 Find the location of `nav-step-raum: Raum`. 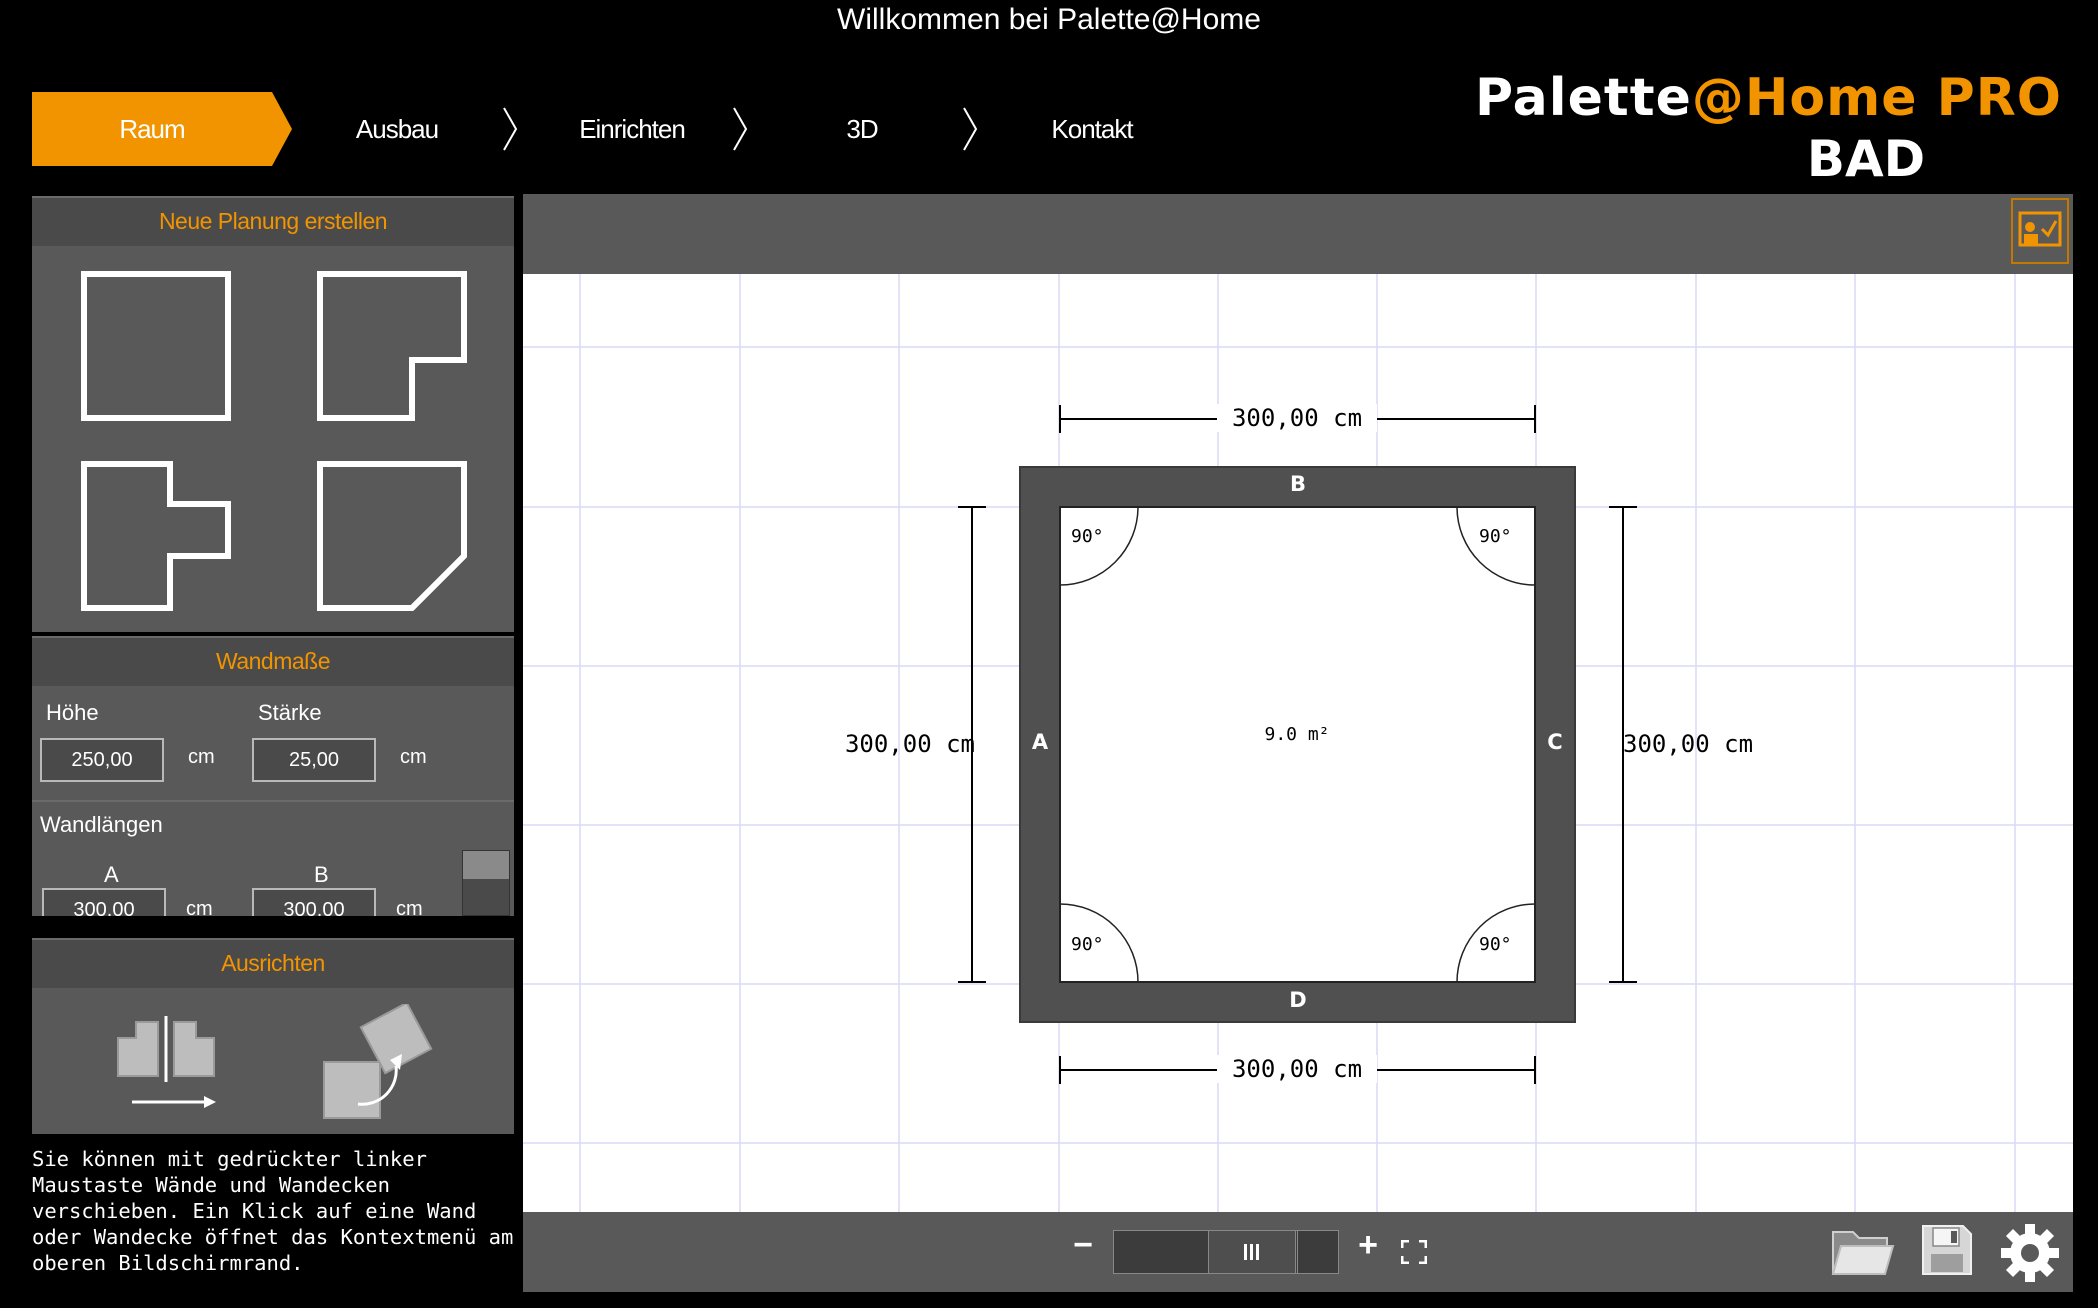

nav-step-raum: Raum is located at coordinates (162, 129).